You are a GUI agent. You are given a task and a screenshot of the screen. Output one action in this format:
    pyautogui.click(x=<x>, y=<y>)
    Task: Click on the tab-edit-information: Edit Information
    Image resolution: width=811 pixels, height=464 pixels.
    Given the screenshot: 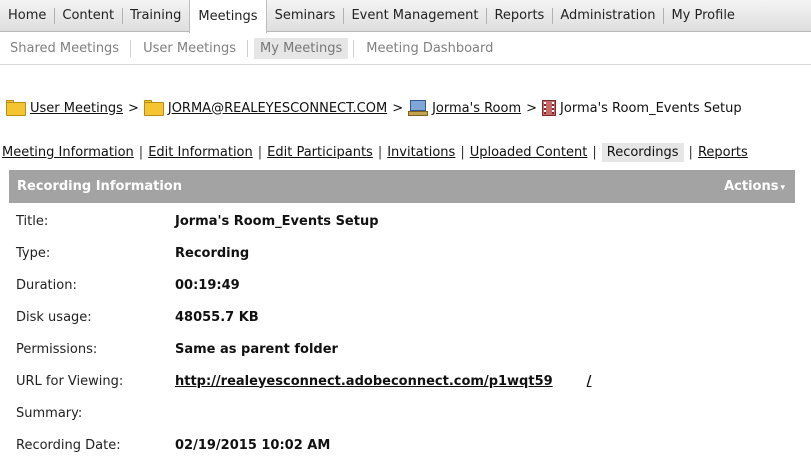 What is the action you would take?
    pyautogui.click(x=200, y=152)
    